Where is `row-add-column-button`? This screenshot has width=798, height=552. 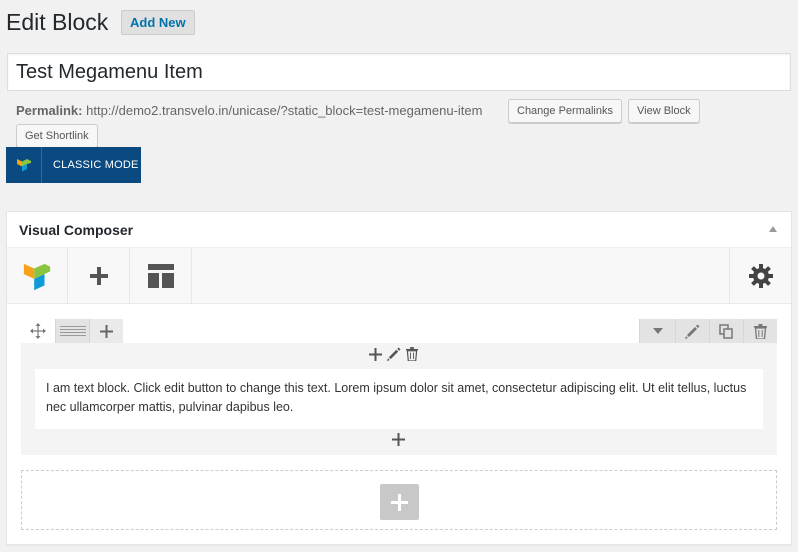
row-add-column-button is located at coordinates (106, 331).